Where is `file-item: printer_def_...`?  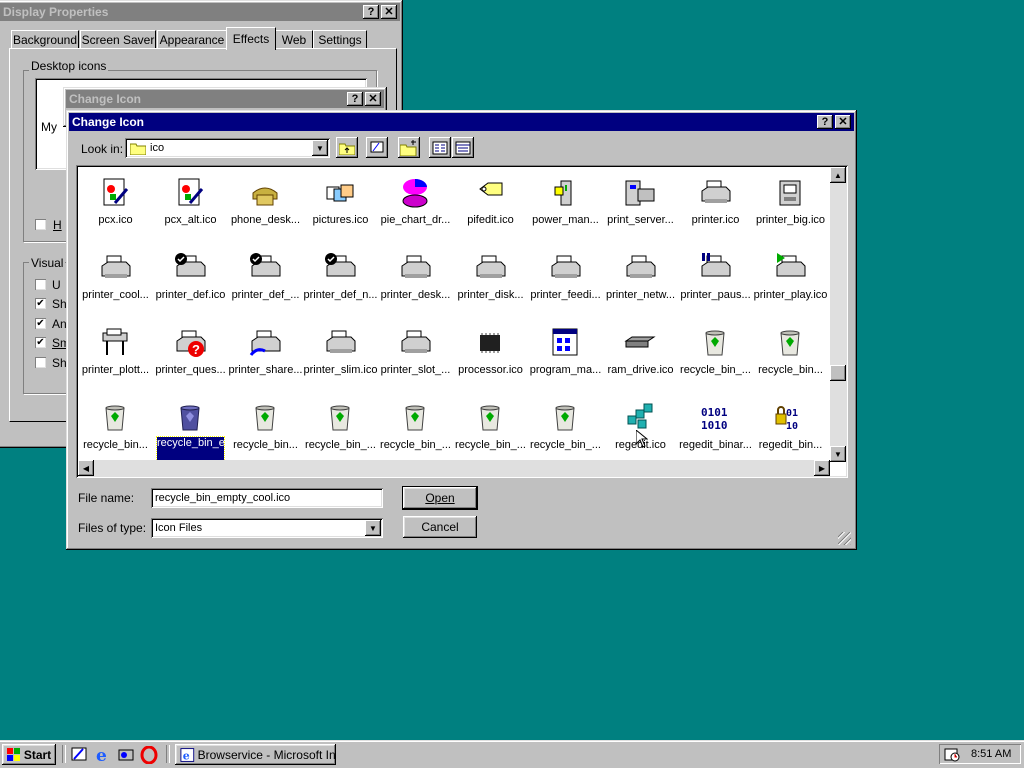
file-item: printer_def_... is located at coordinates (265, 286).